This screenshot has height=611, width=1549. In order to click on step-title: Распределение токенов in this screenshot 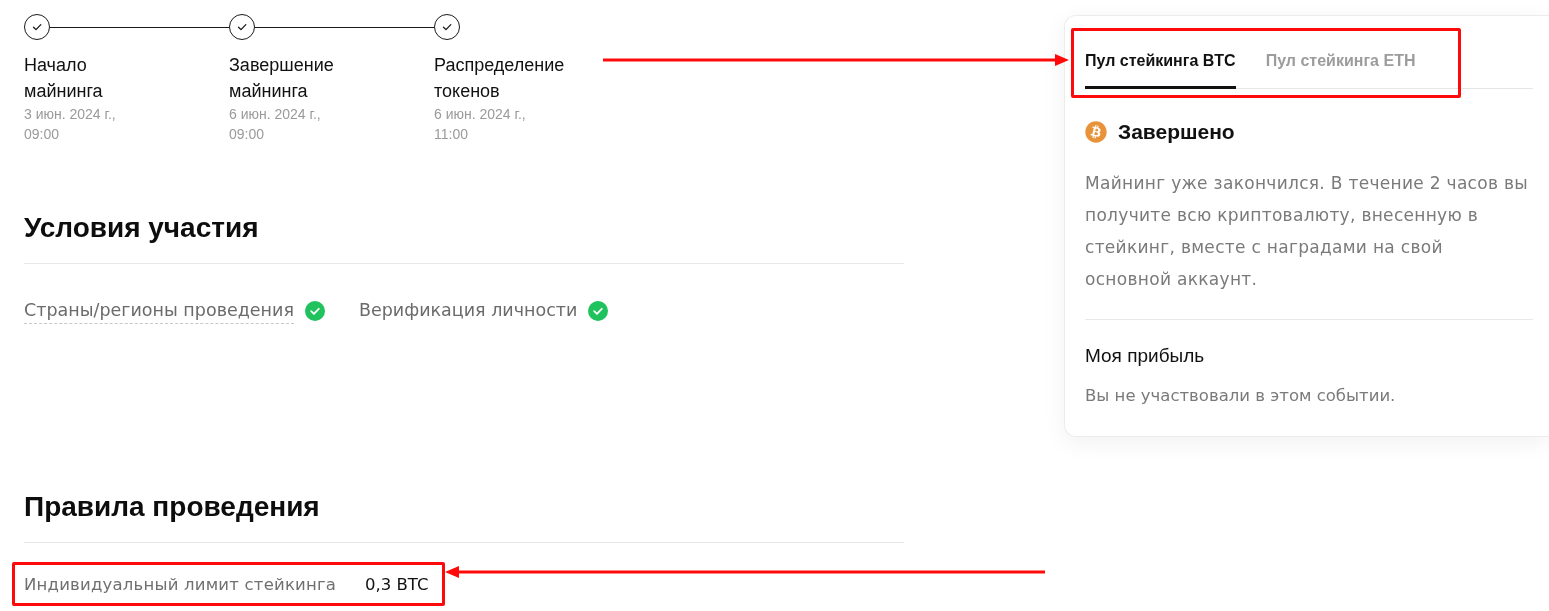, I will do `click(500, 78)`.